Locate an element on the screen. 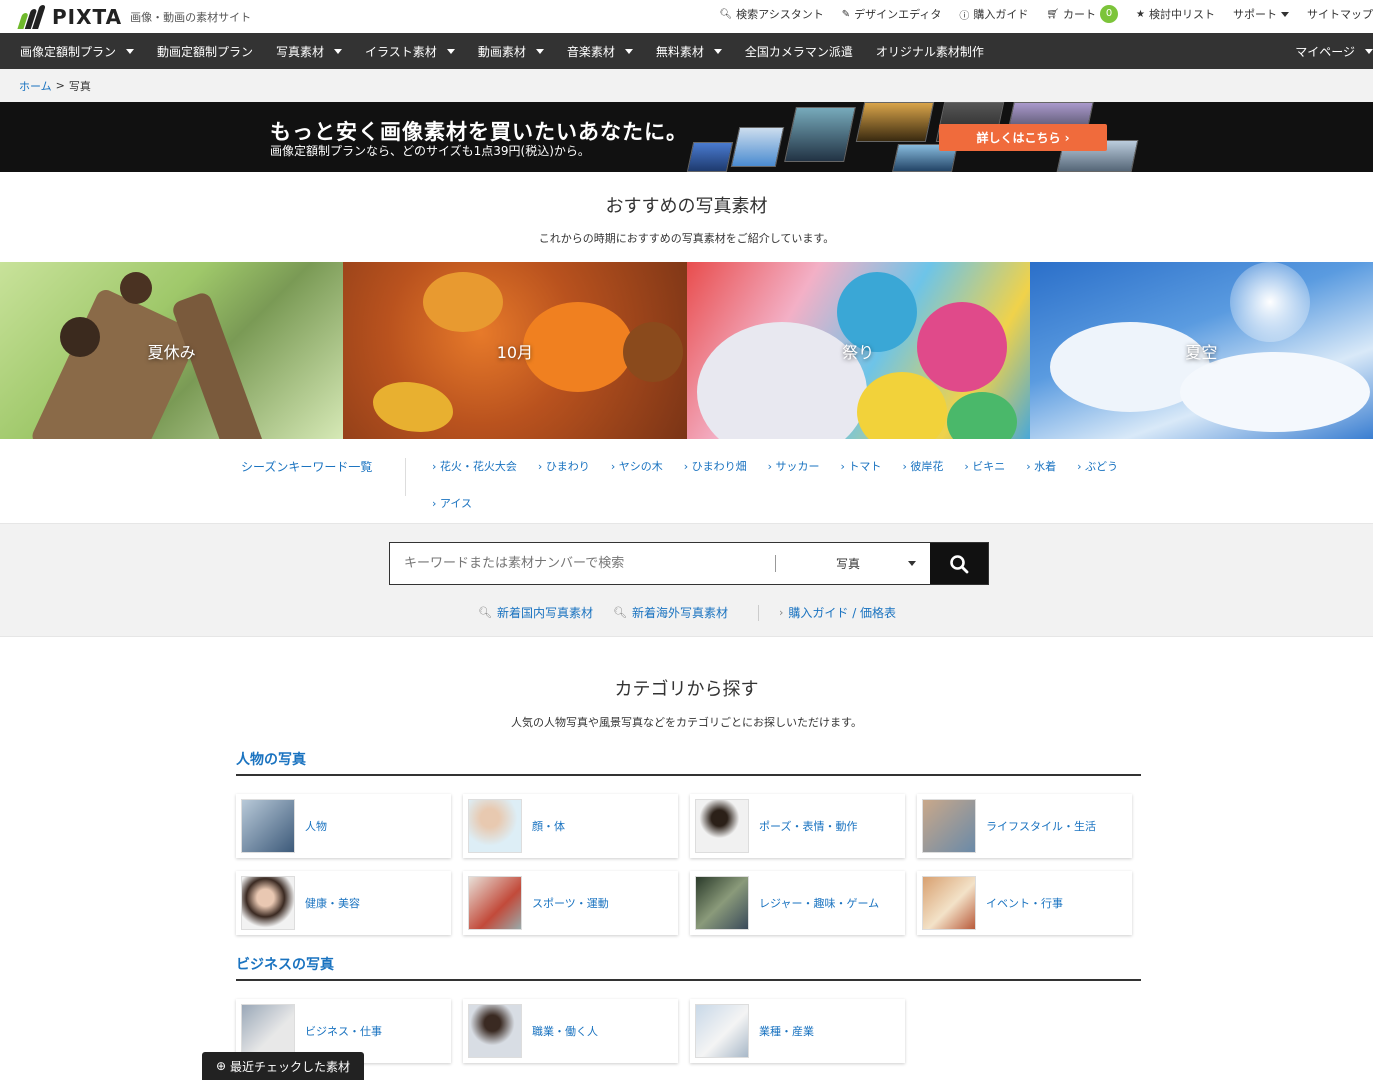 This screenshot has width=1373, height=1080. search-type-value: 写真 is located at coordinates (848, 564).